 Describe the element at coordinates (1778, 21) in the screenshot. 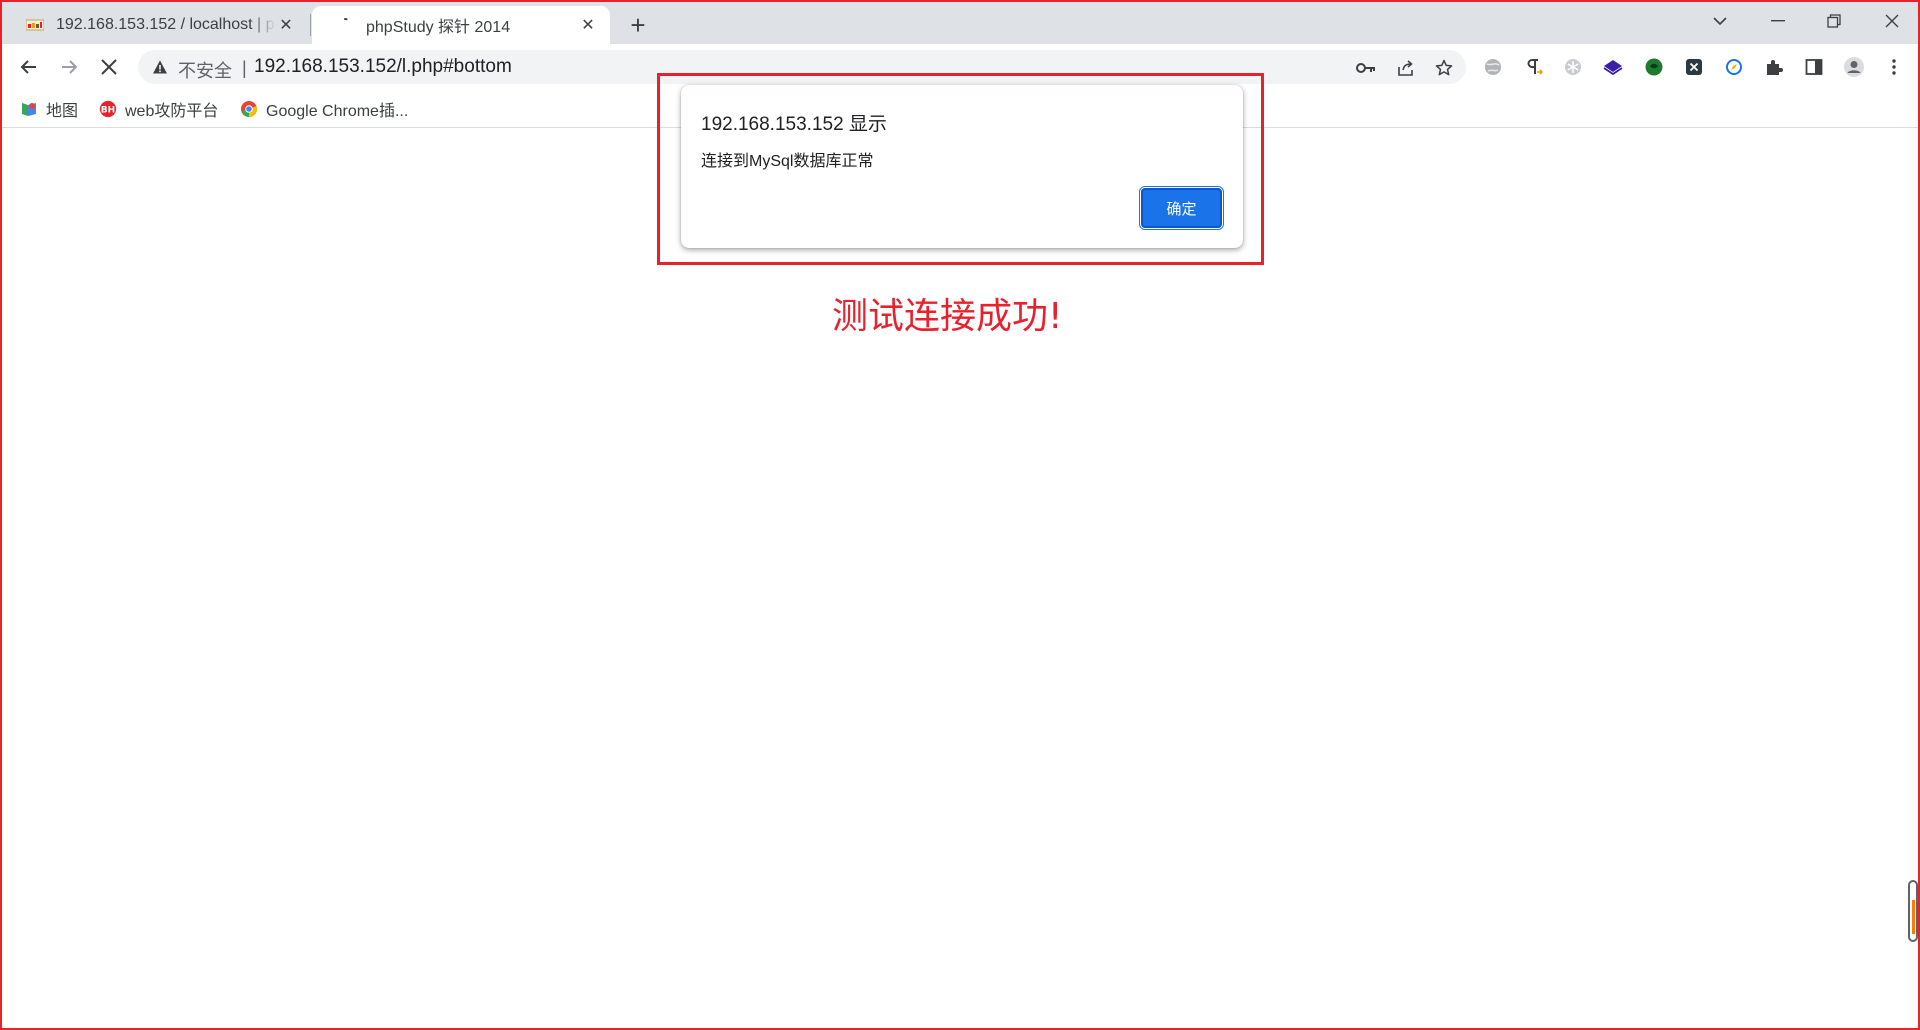

I see `minimize-icon` at that location.